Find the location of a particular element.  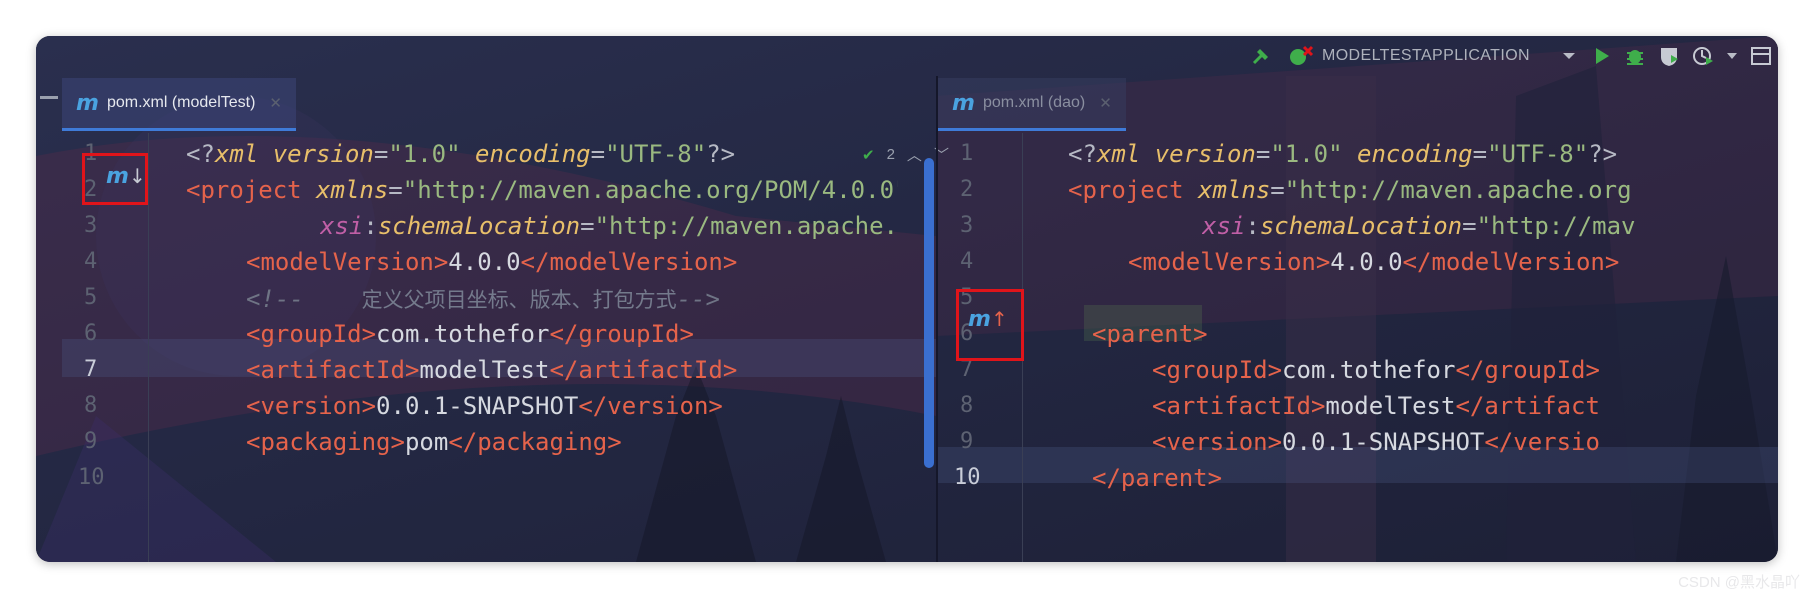

minimize-handle is located at coordinates (49, 97).